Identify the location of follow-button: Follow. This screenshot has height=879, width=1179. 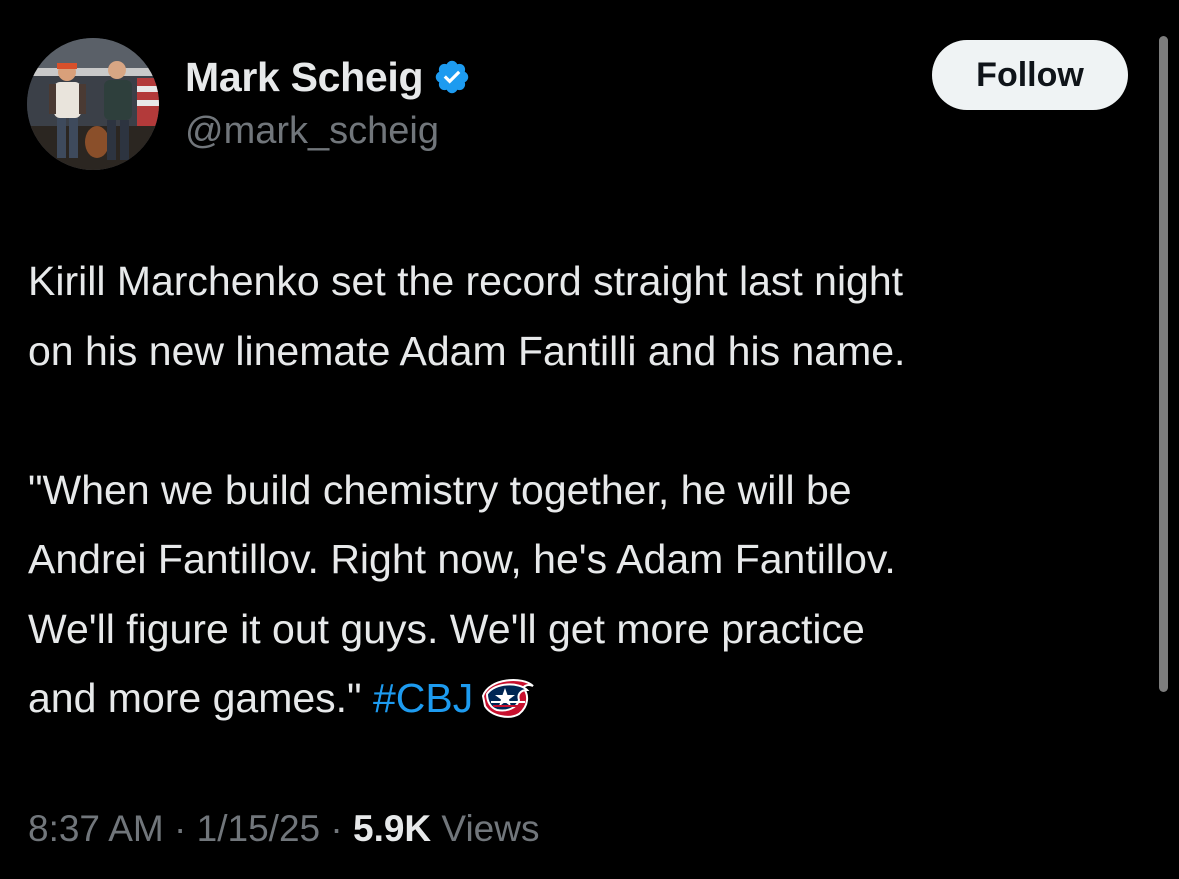
(1030, 75).